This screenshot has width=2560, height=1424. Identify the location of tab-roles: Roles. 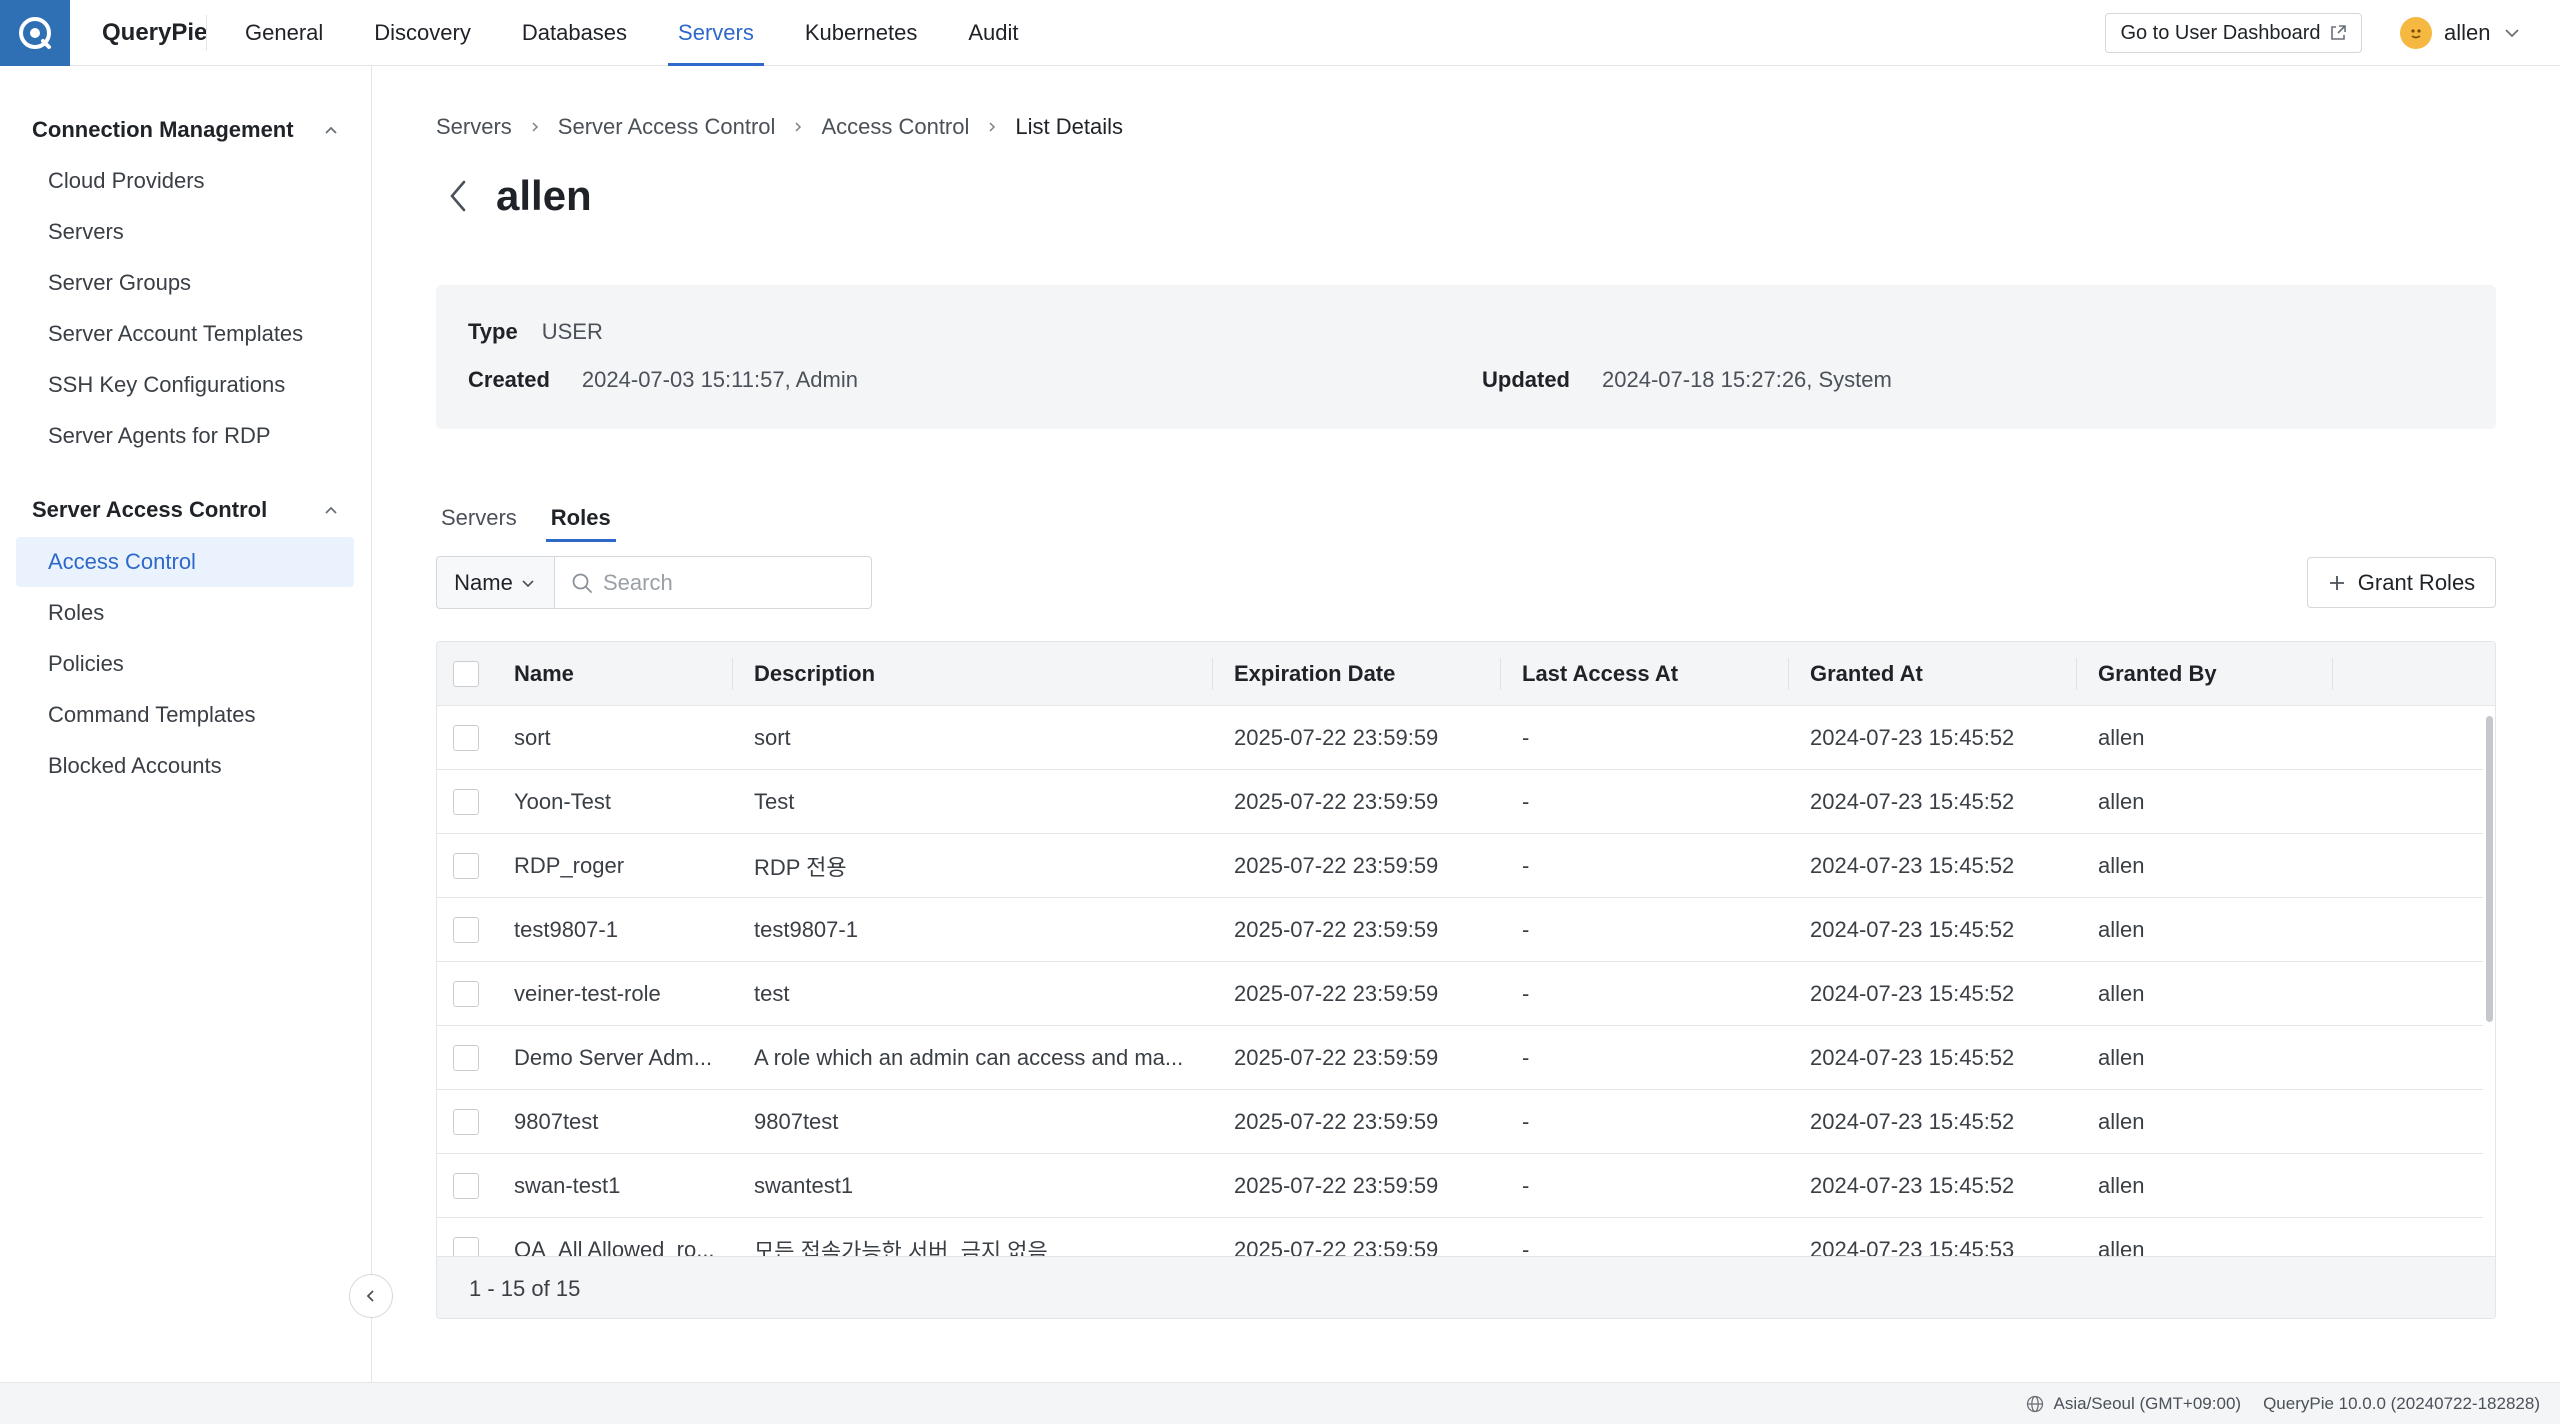
(580, 519).